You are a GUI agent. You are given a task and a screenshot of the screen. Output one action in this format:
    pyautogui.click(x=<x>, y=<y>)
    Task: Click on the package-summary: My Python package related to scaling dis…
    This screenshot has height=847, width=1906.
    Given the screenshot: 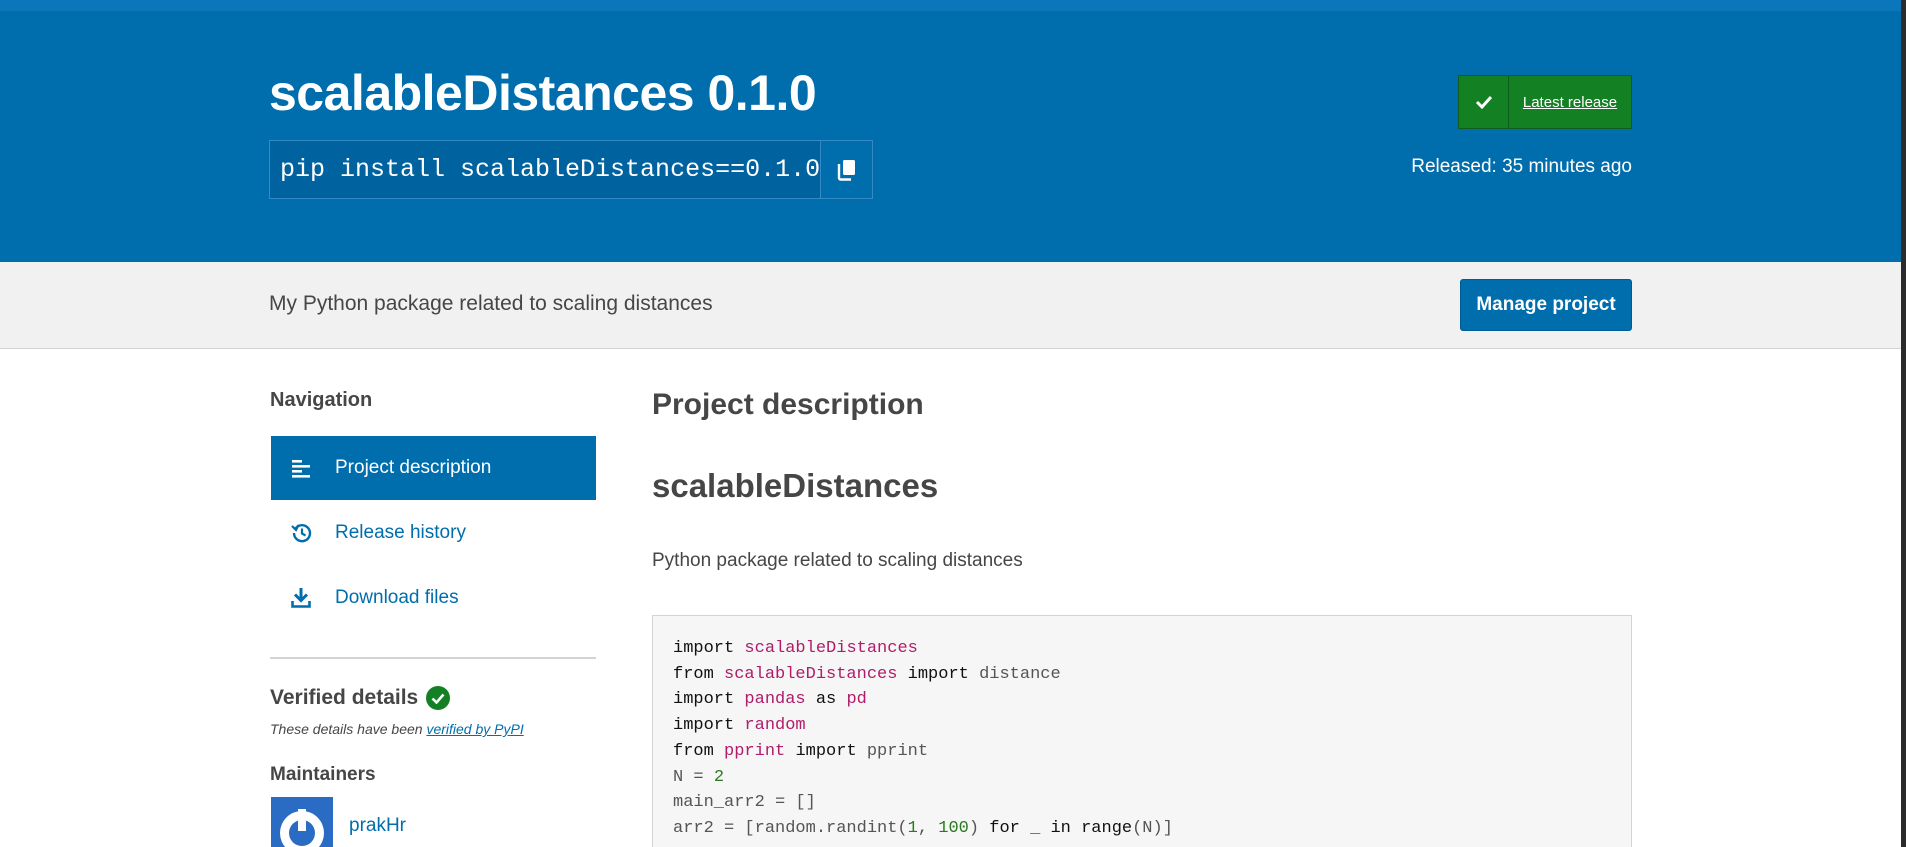 What is the action you would take?
    pyautogui.click(x=491, y=303)
    